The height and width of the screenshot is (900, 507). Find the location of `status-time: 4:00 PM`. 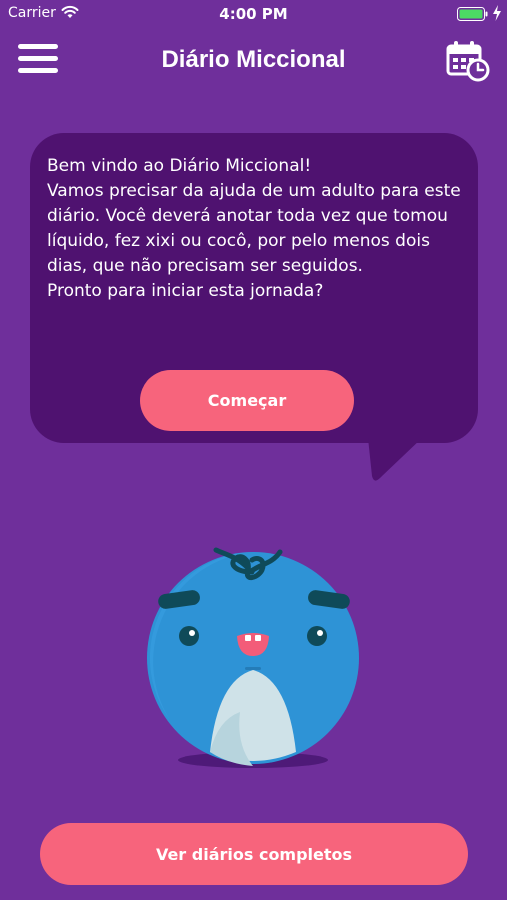

status-time: 4:00 PM is located at coordinates (253, 14).